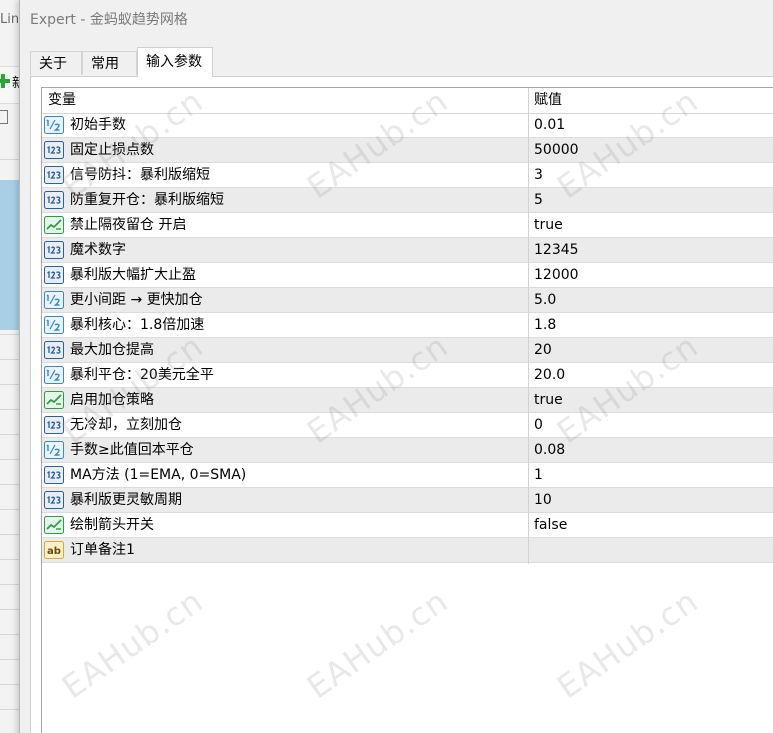  I want to click on parameter-value: 12345, so click(556, 250).